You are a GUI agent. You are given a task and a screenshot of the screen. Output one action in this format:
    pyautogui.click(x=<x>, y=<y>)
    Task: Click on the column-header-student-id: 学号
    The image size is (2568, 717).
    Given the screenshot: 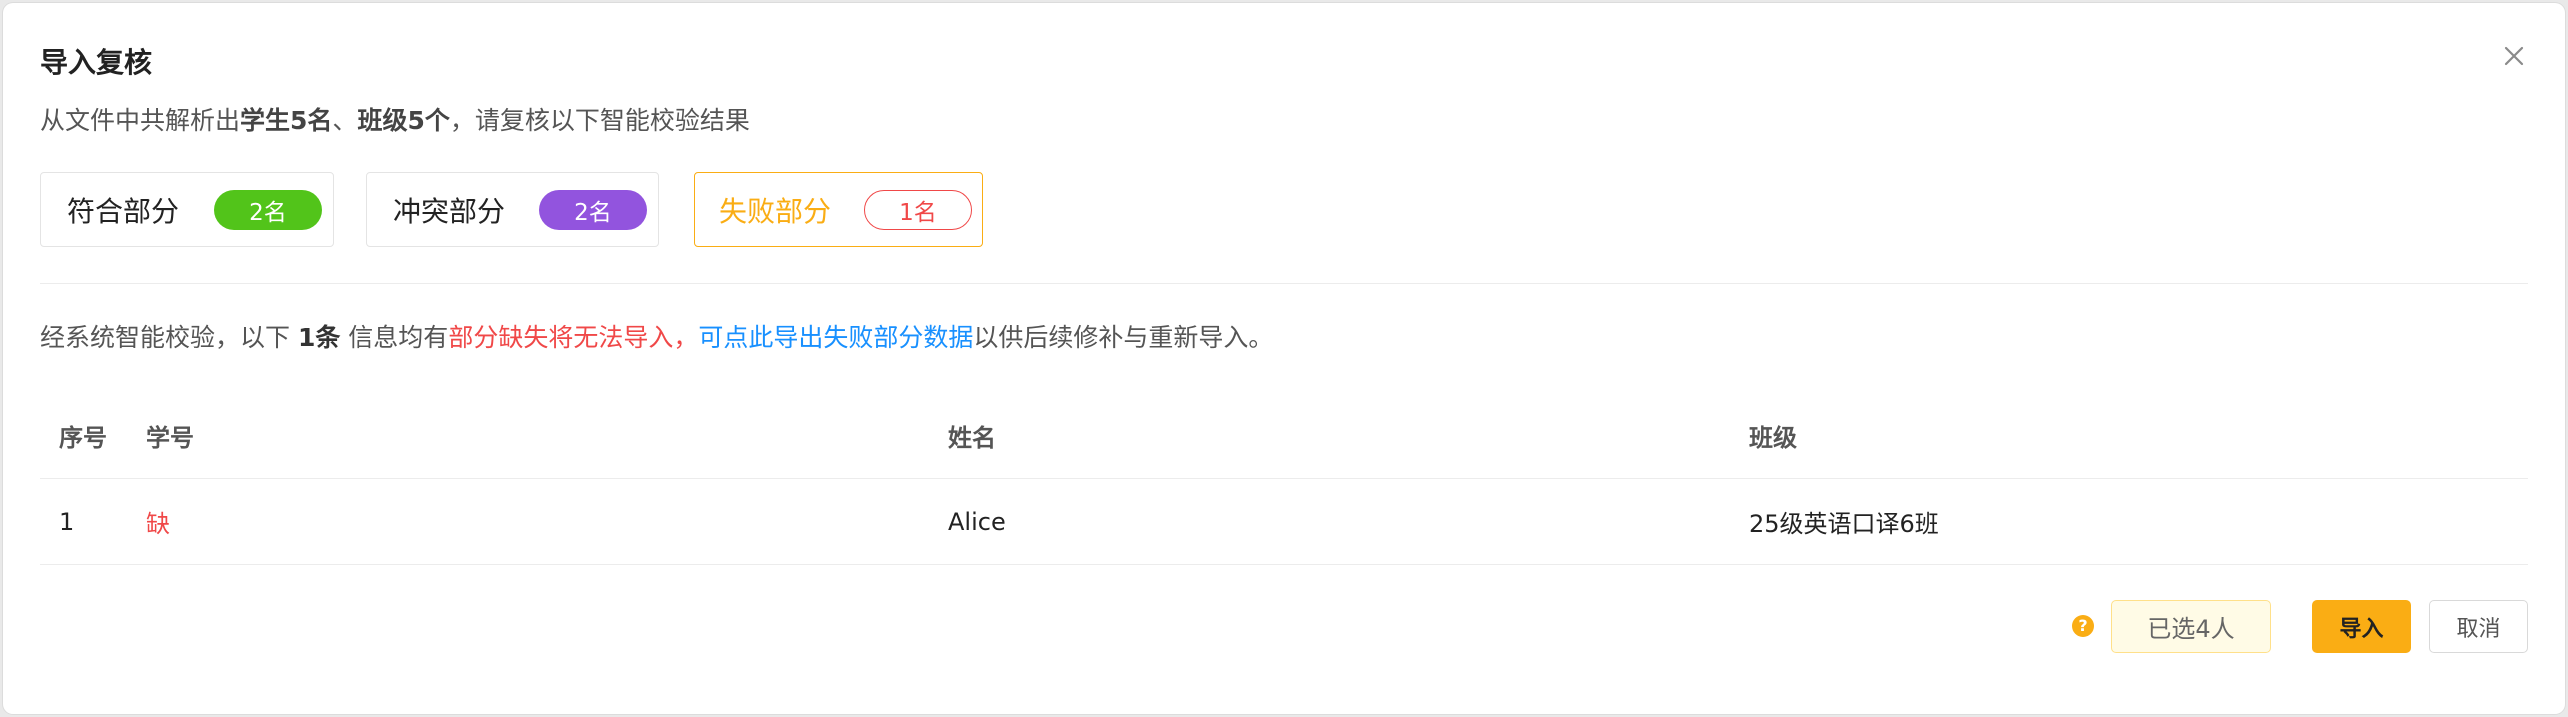 What is the action you would take?
    pyautogui.click(x=170, y=438)
    